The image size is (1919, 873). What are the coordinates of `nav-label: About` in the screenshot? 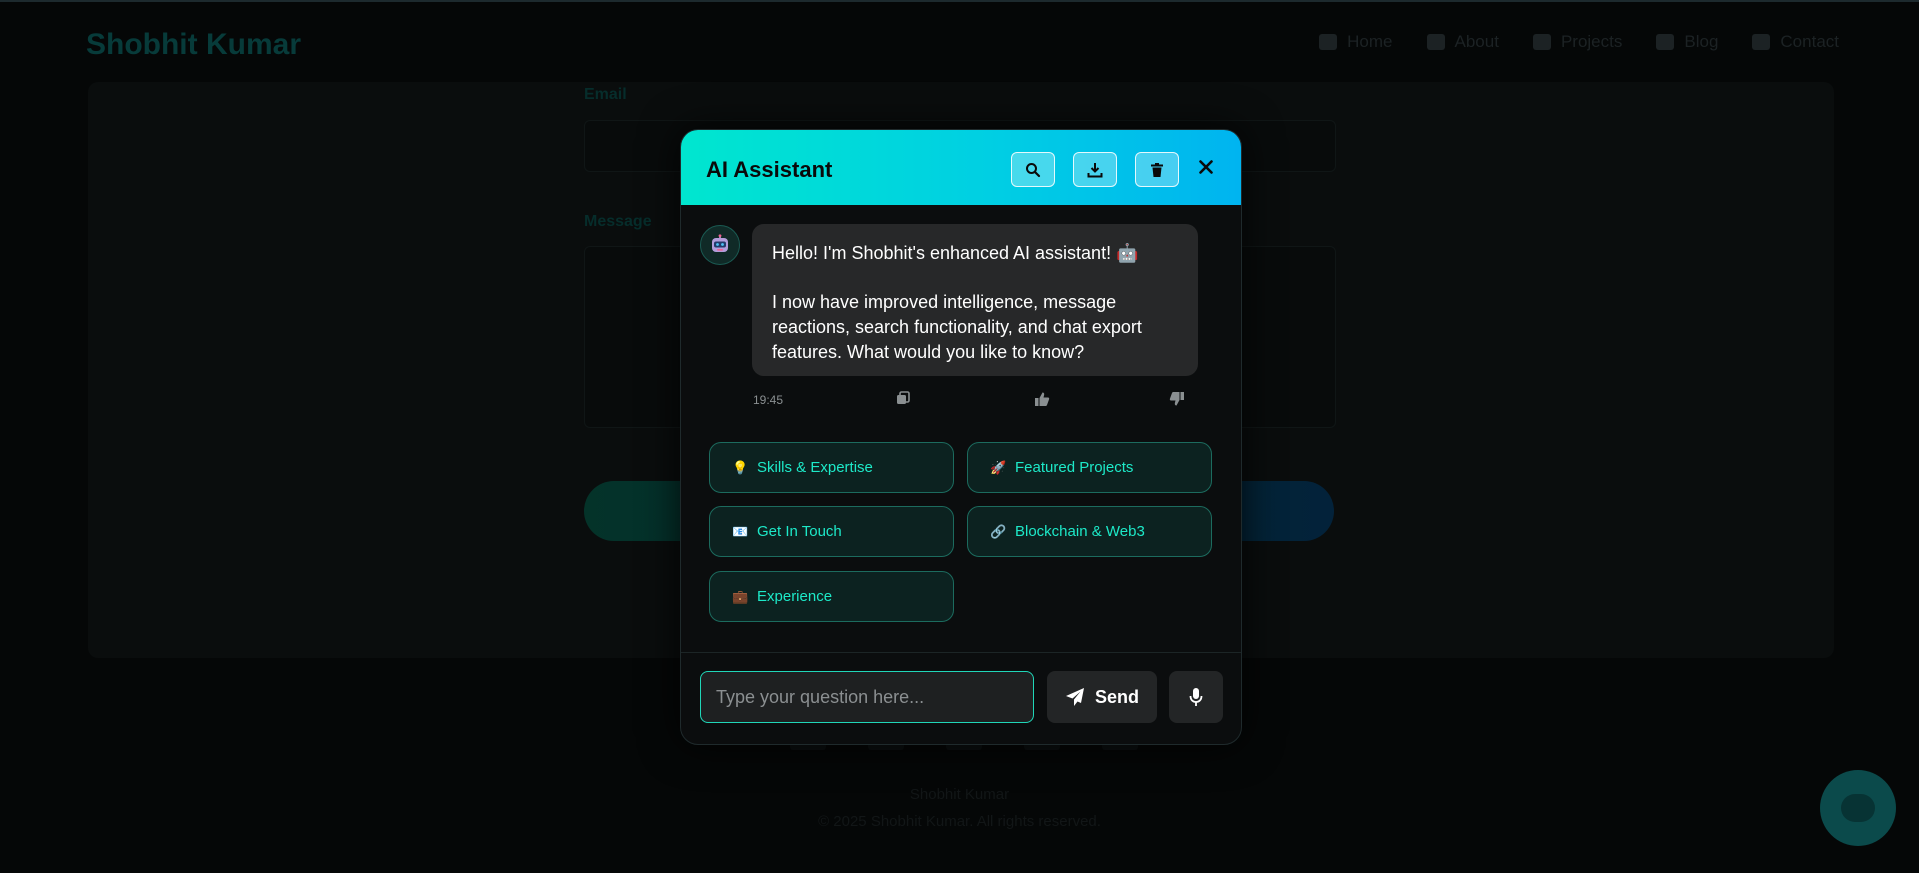 It's located at (1476, 41).